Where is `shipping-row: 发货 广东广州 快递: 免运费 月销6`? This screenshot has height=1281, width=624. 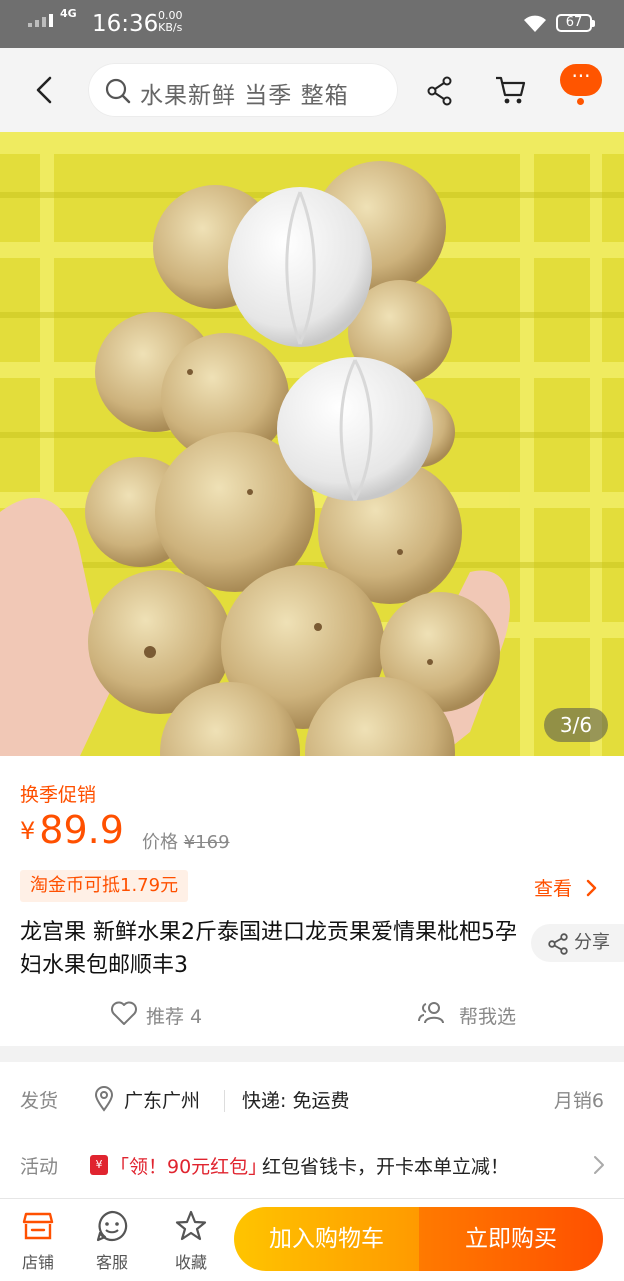 shipping-row: 发货 广东广州 快递: 免运费 月销6 is located at coordinates (312, 1101).